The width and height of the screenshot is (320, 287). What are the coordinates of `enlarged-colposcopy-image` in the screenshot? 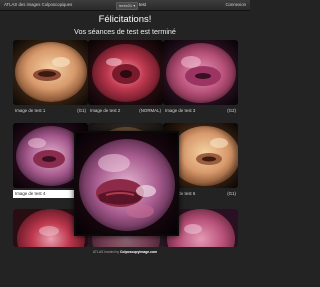 It's located at (126, 183).